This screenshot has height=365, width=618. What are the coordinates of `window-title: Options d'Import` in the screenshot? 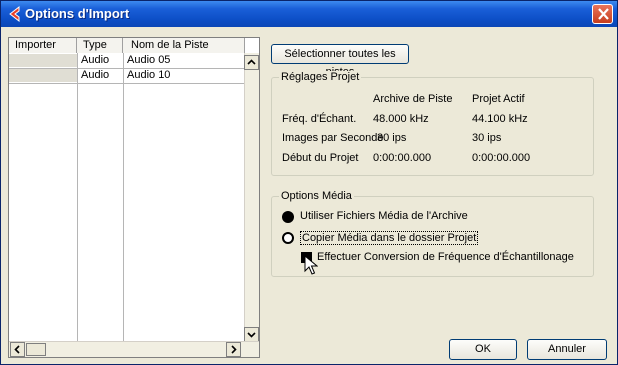 It's located at (77, 13).